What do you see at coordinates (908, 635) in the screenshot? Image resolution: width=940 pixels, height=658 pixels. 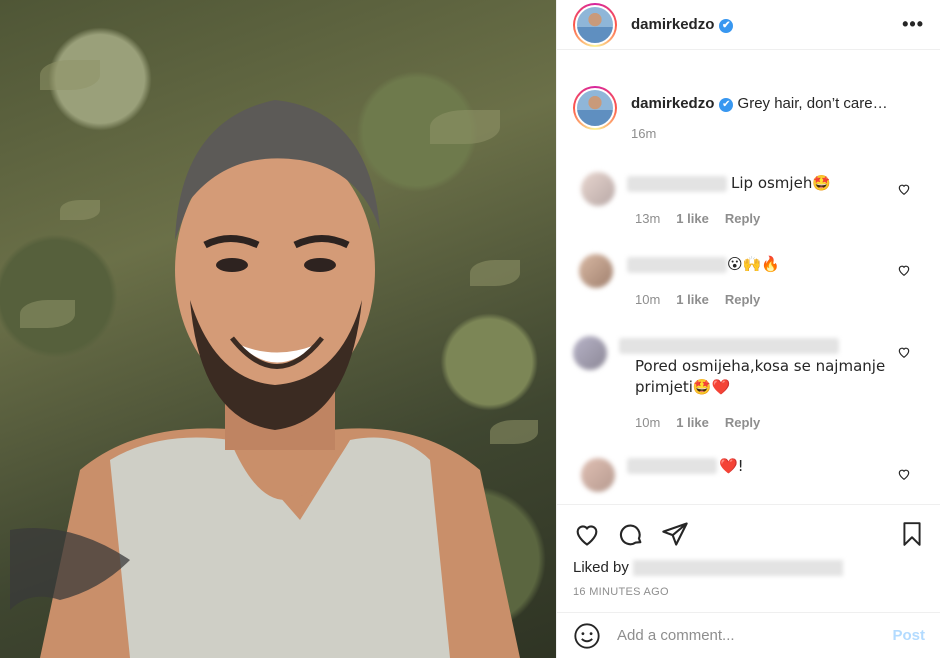 I see `post-button: Post` at bounding box center [908, 635].